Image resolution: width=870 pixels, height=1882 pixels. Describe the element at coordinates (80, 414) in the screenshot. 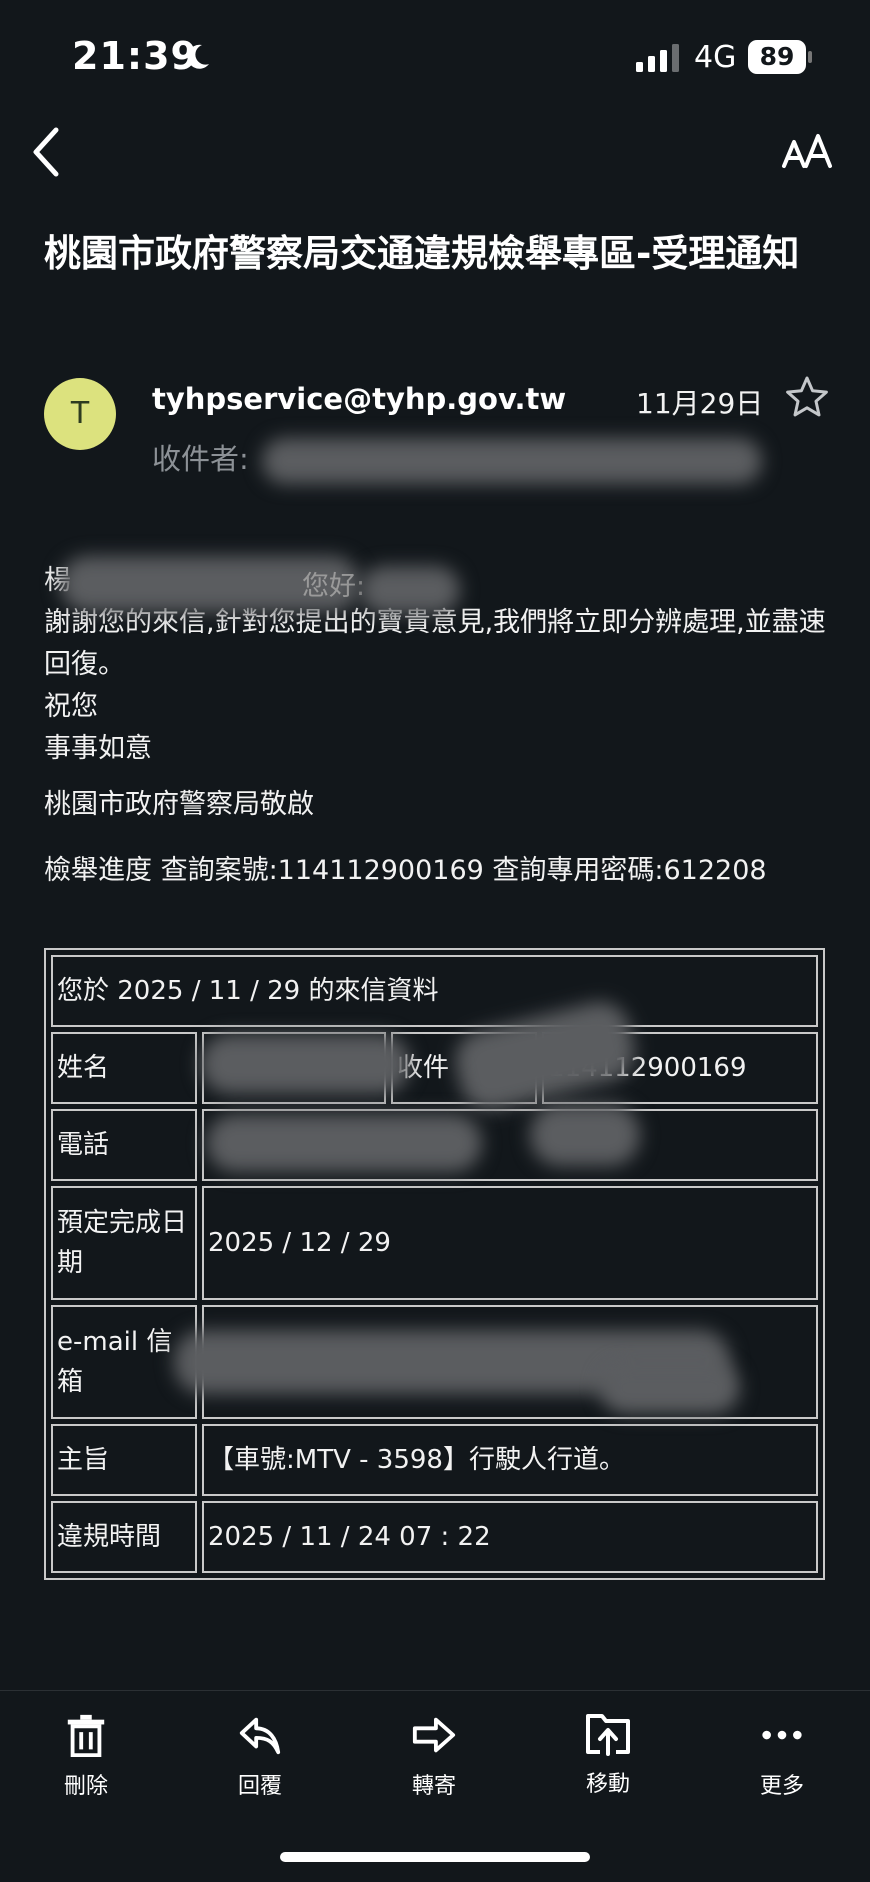

I see `sender-avatar: T` at that location.